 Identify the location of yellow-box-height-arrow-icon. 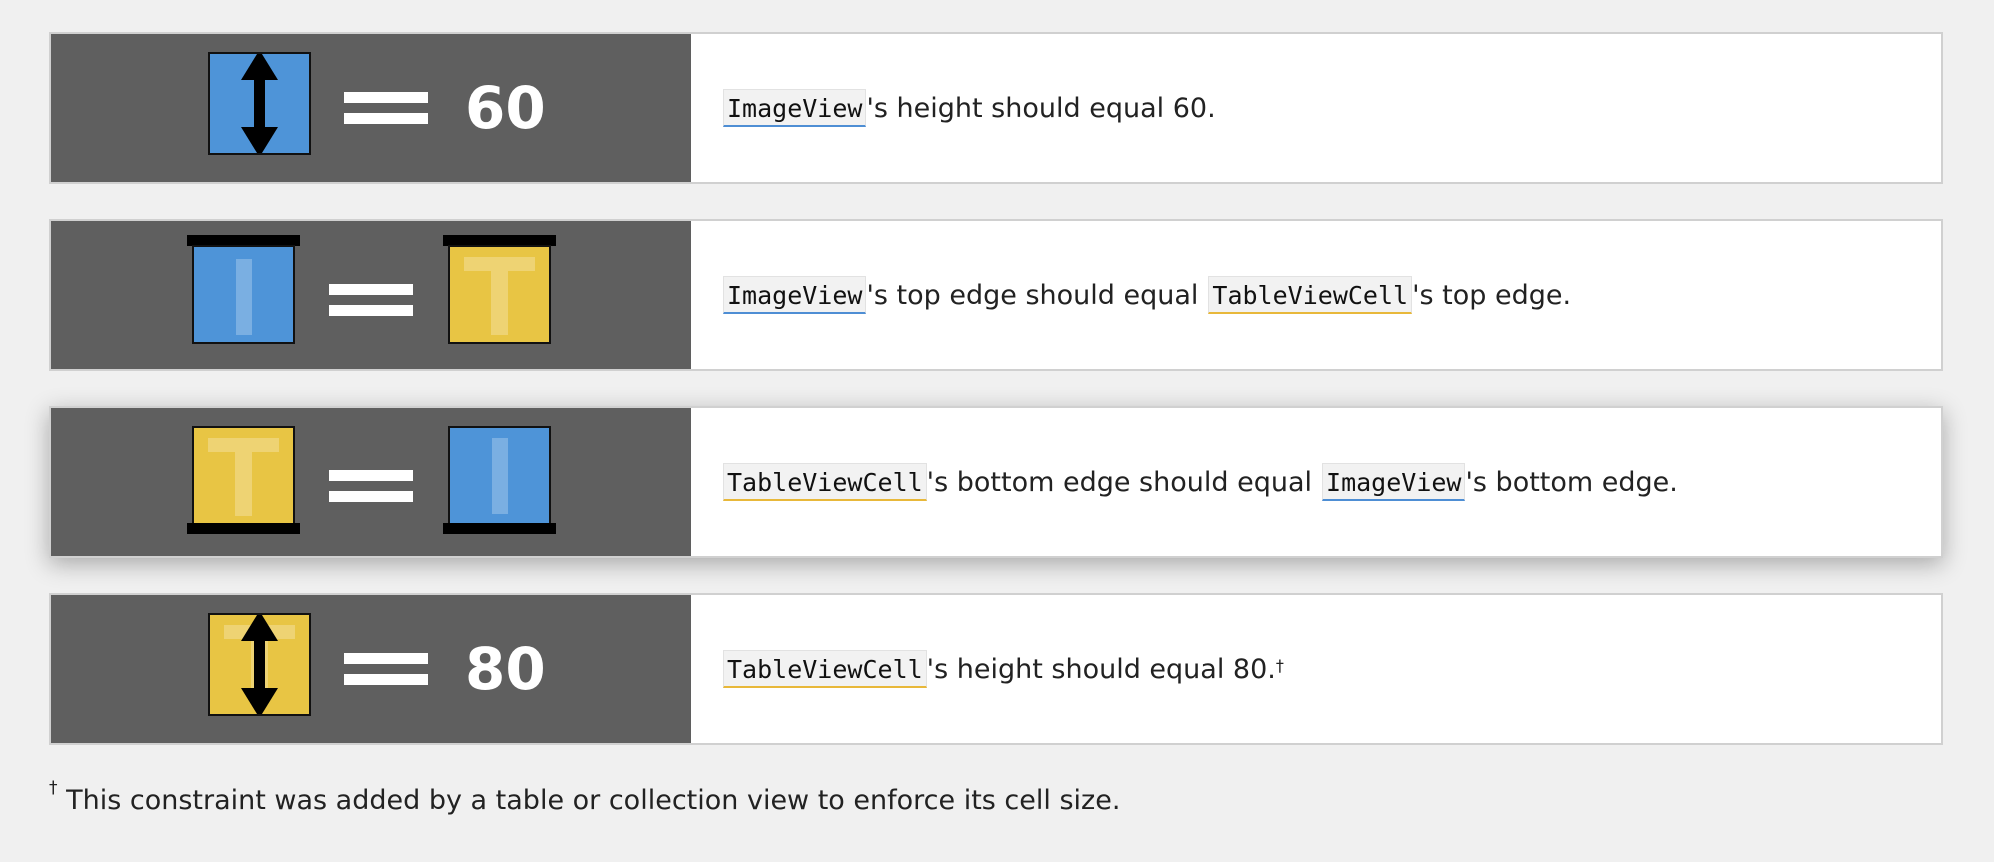
(259, 664).